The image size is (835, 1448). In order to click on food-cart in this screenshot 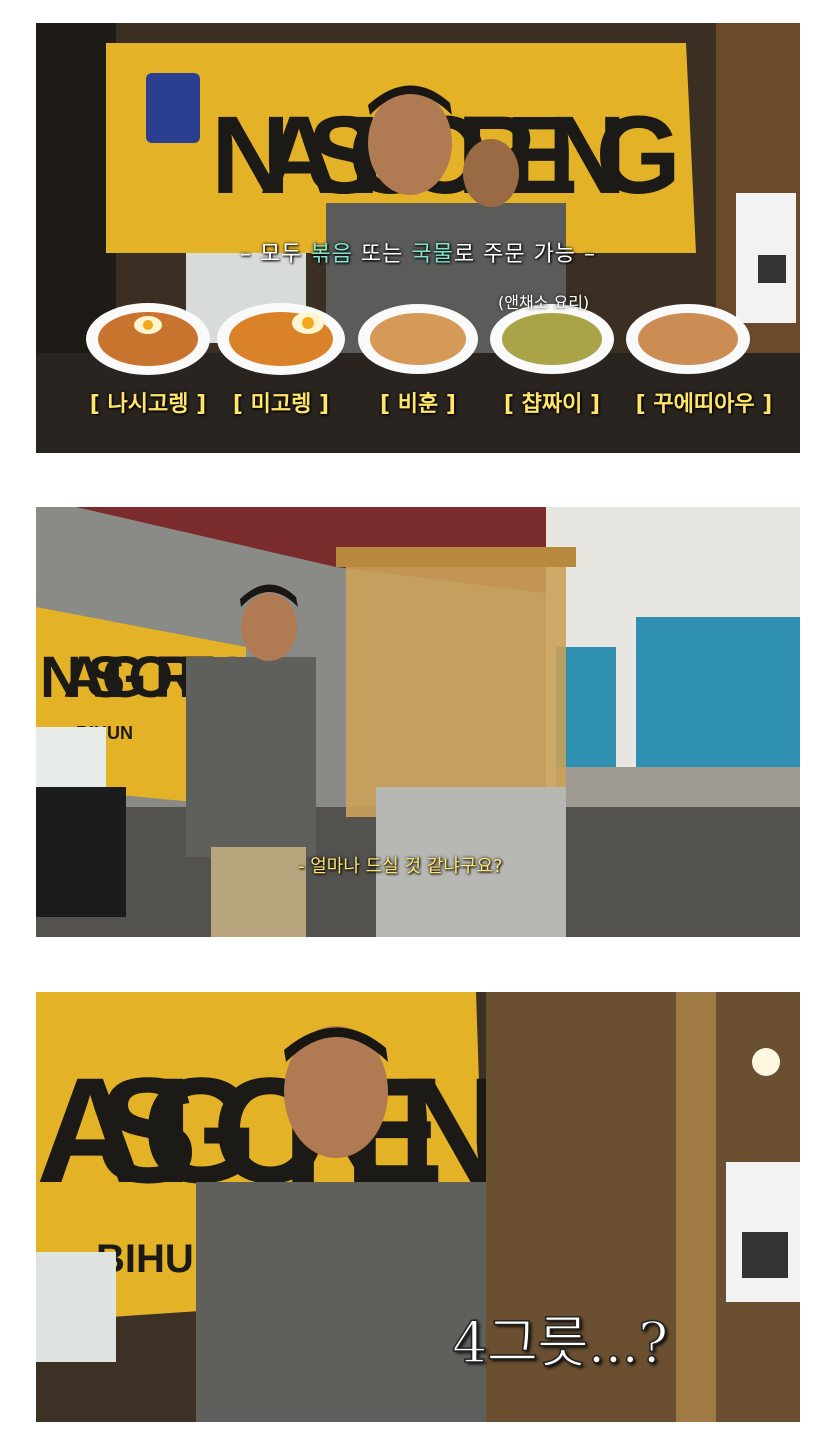, I will do `click(456, 692)`.